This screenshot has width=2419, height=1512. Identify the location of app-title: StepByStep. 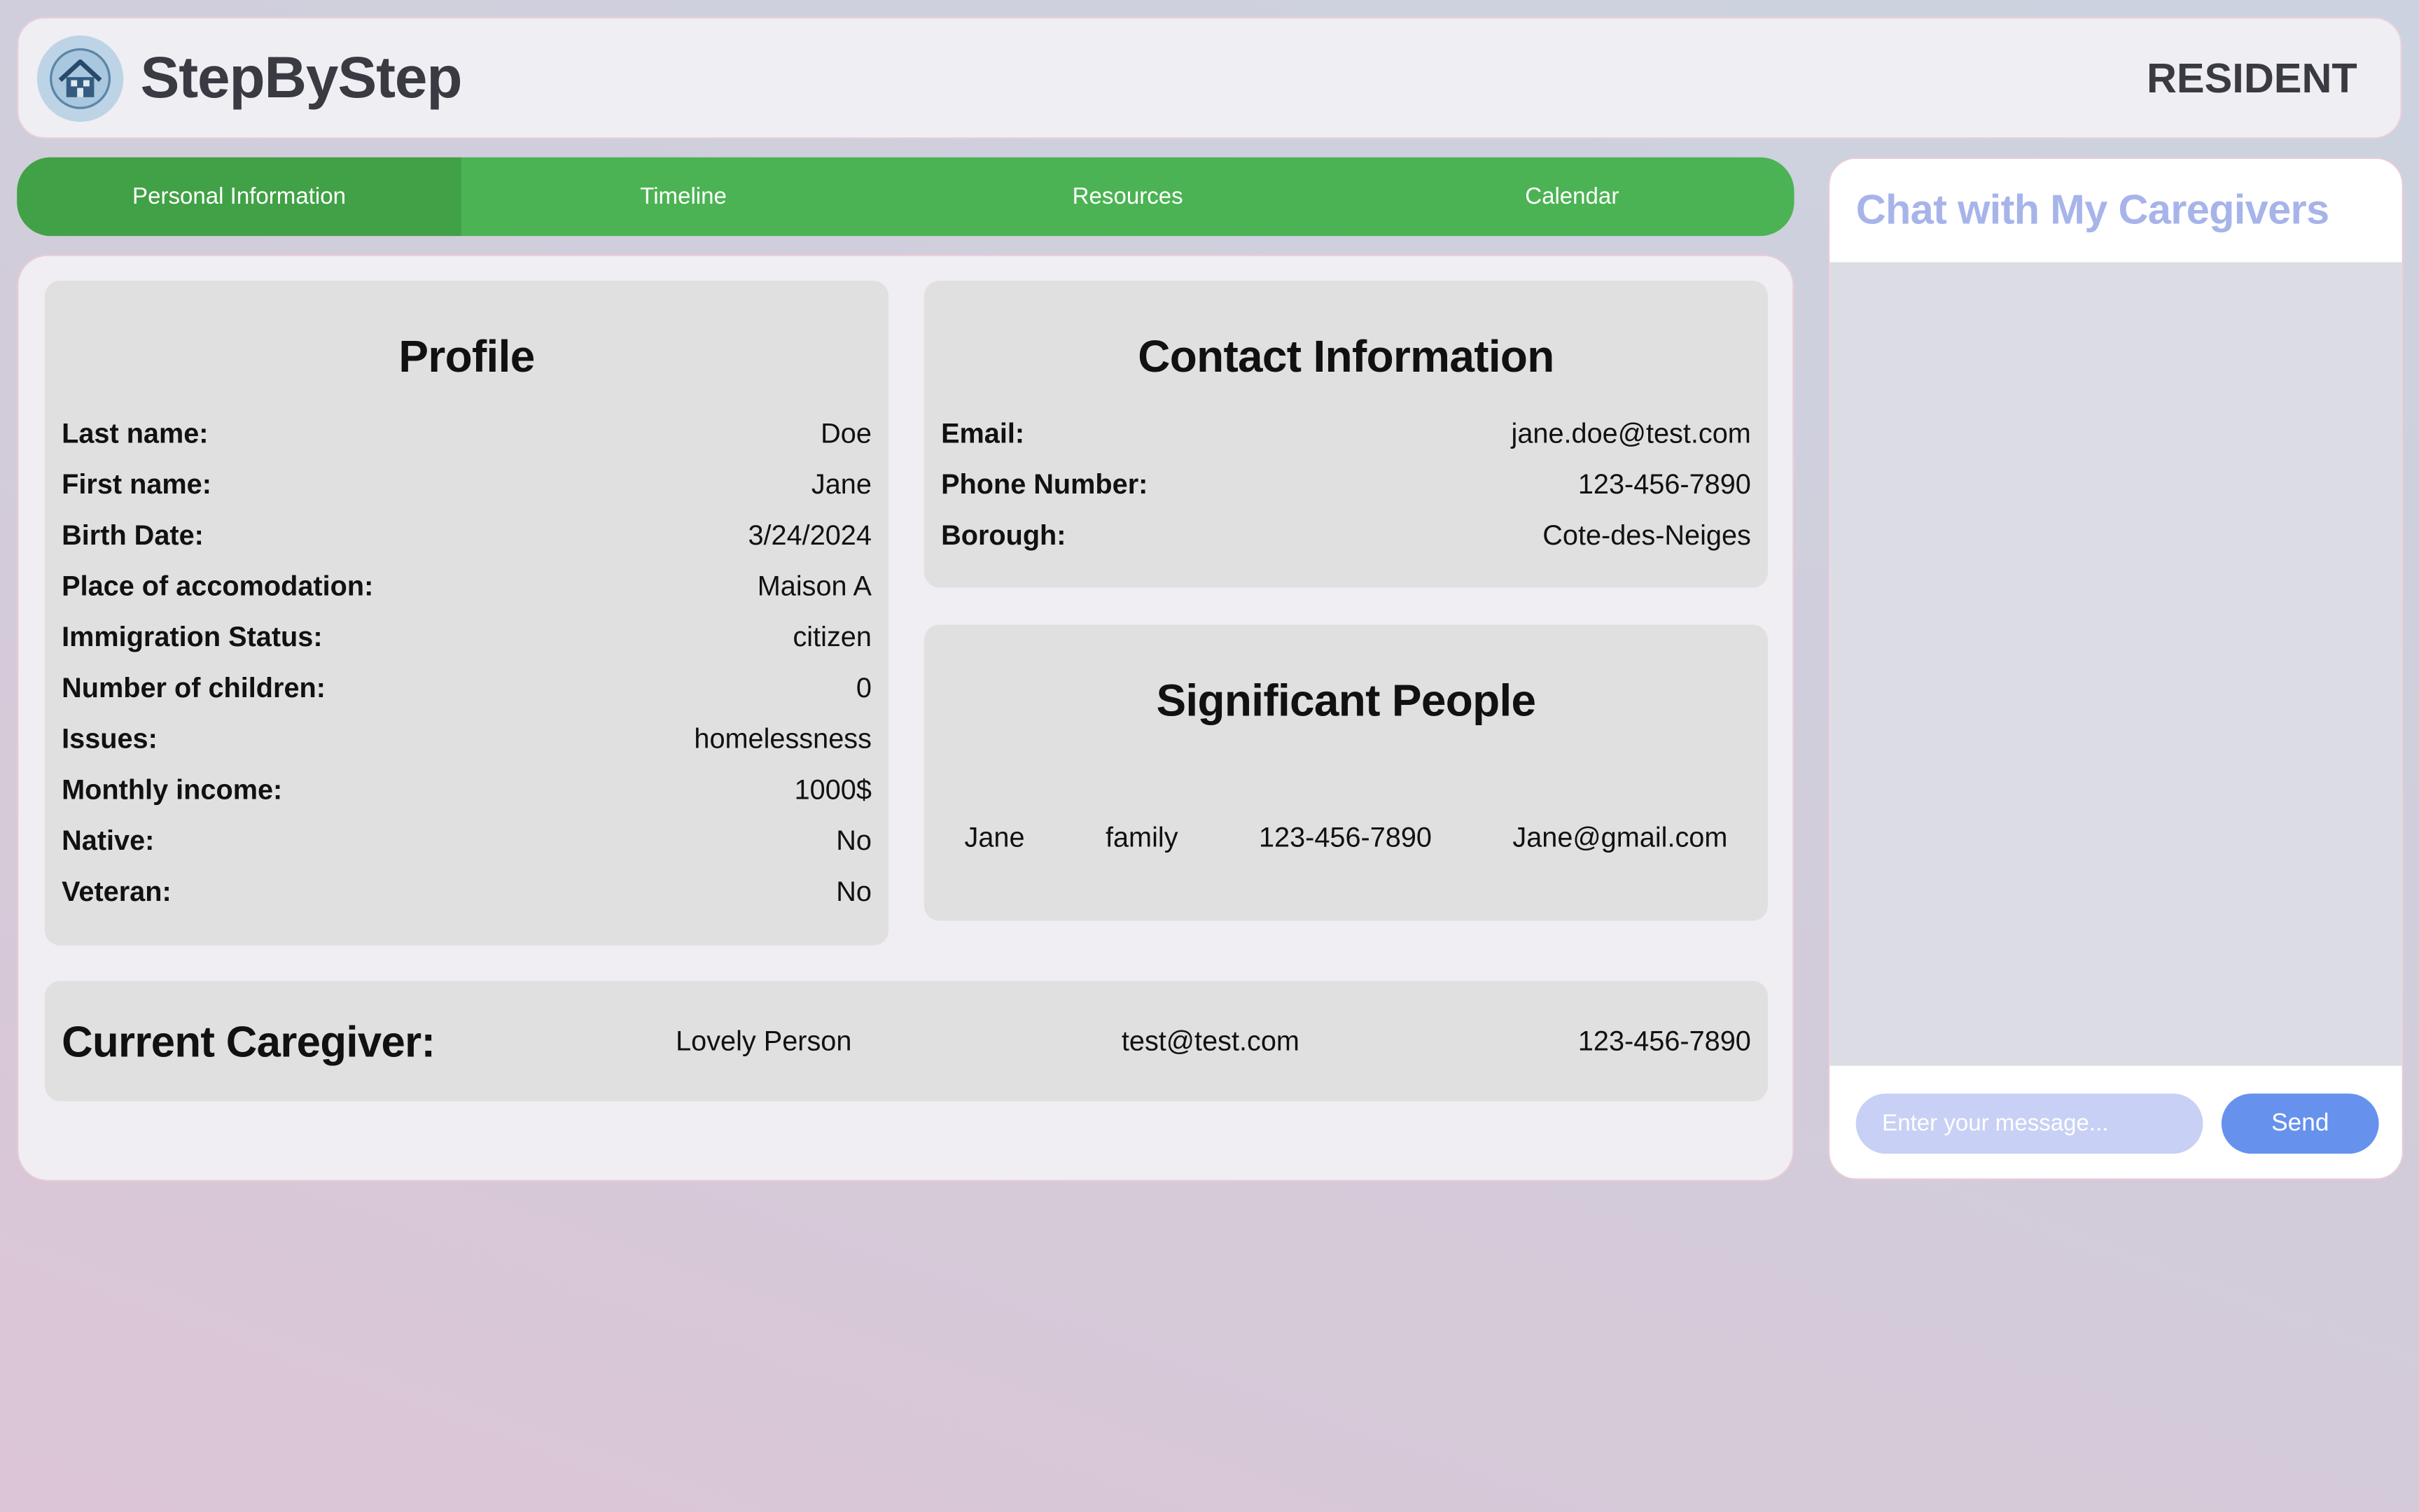
(301, 78).